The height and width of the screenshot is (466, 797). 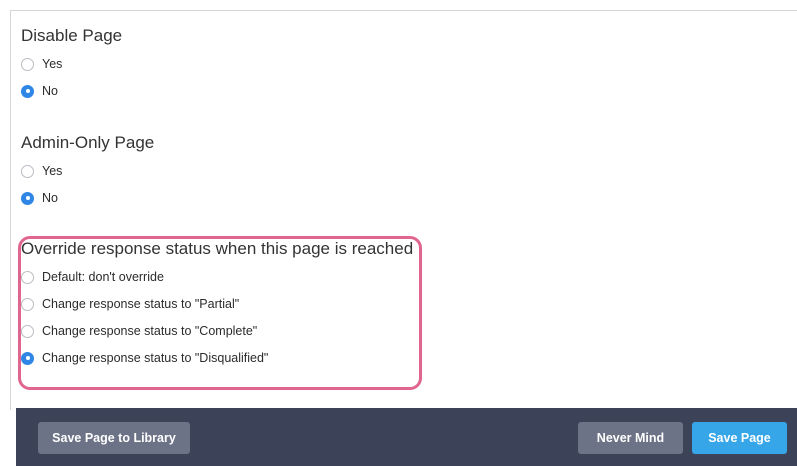 I want to click on option-label: Change response status to "Disqualified", so click(x=155, y=358).